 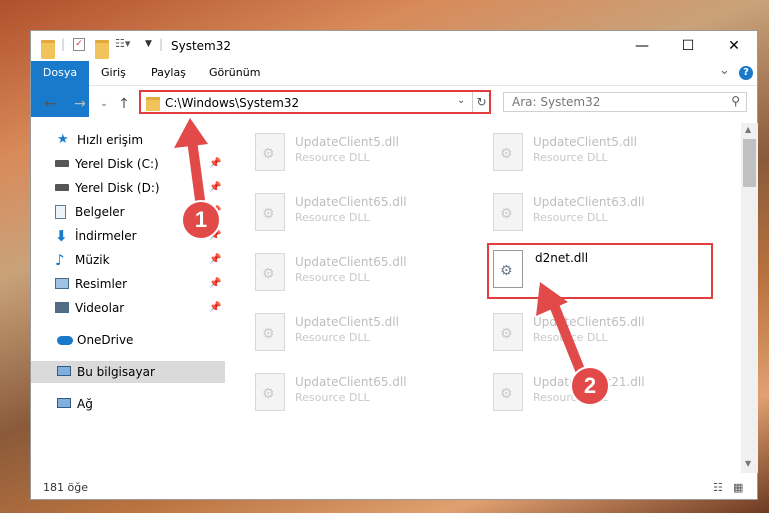 What do you see at coordinates (590, 386) in the screenshot?
I see `step-2-badge: 2` at bounding box center [590, 386].